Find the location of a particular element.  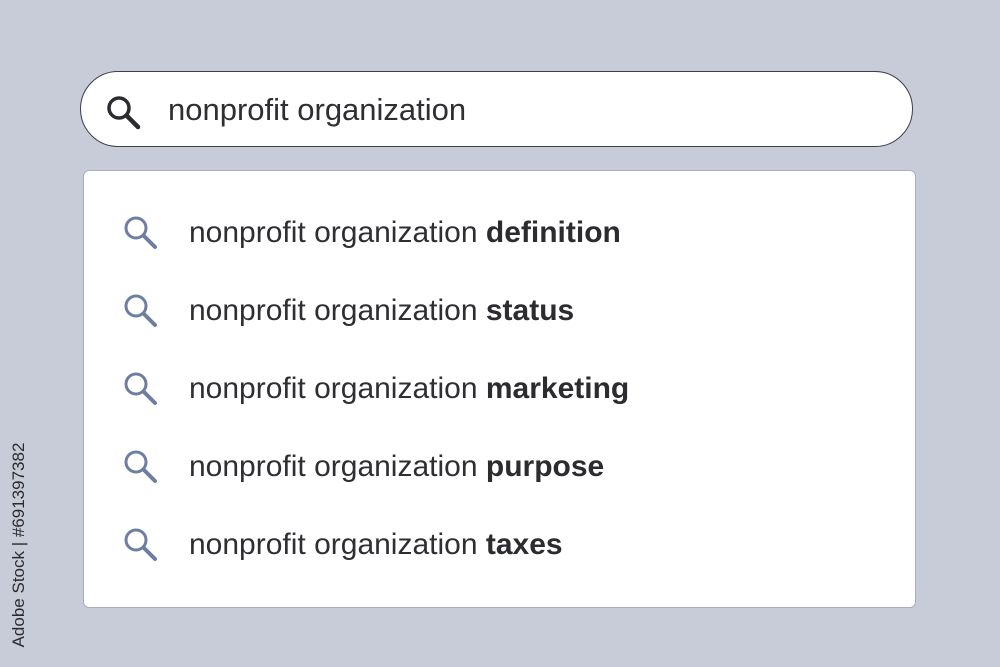

suggestion-item-definition: nonprofit organization definition is located at coordinates (499, 232).